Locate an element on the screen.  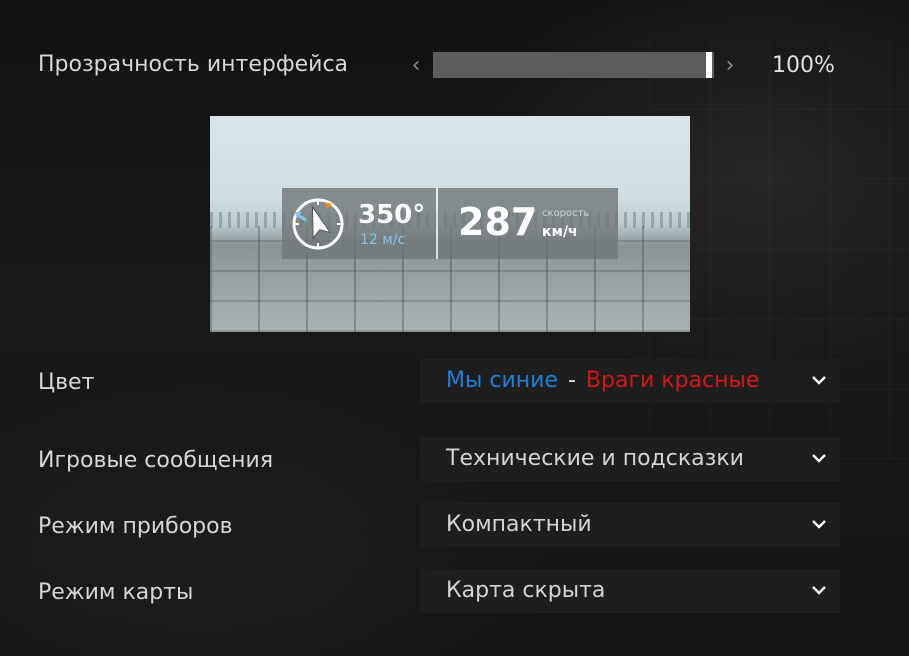
map-label: Режим карты is located at coordinates (116, 592).